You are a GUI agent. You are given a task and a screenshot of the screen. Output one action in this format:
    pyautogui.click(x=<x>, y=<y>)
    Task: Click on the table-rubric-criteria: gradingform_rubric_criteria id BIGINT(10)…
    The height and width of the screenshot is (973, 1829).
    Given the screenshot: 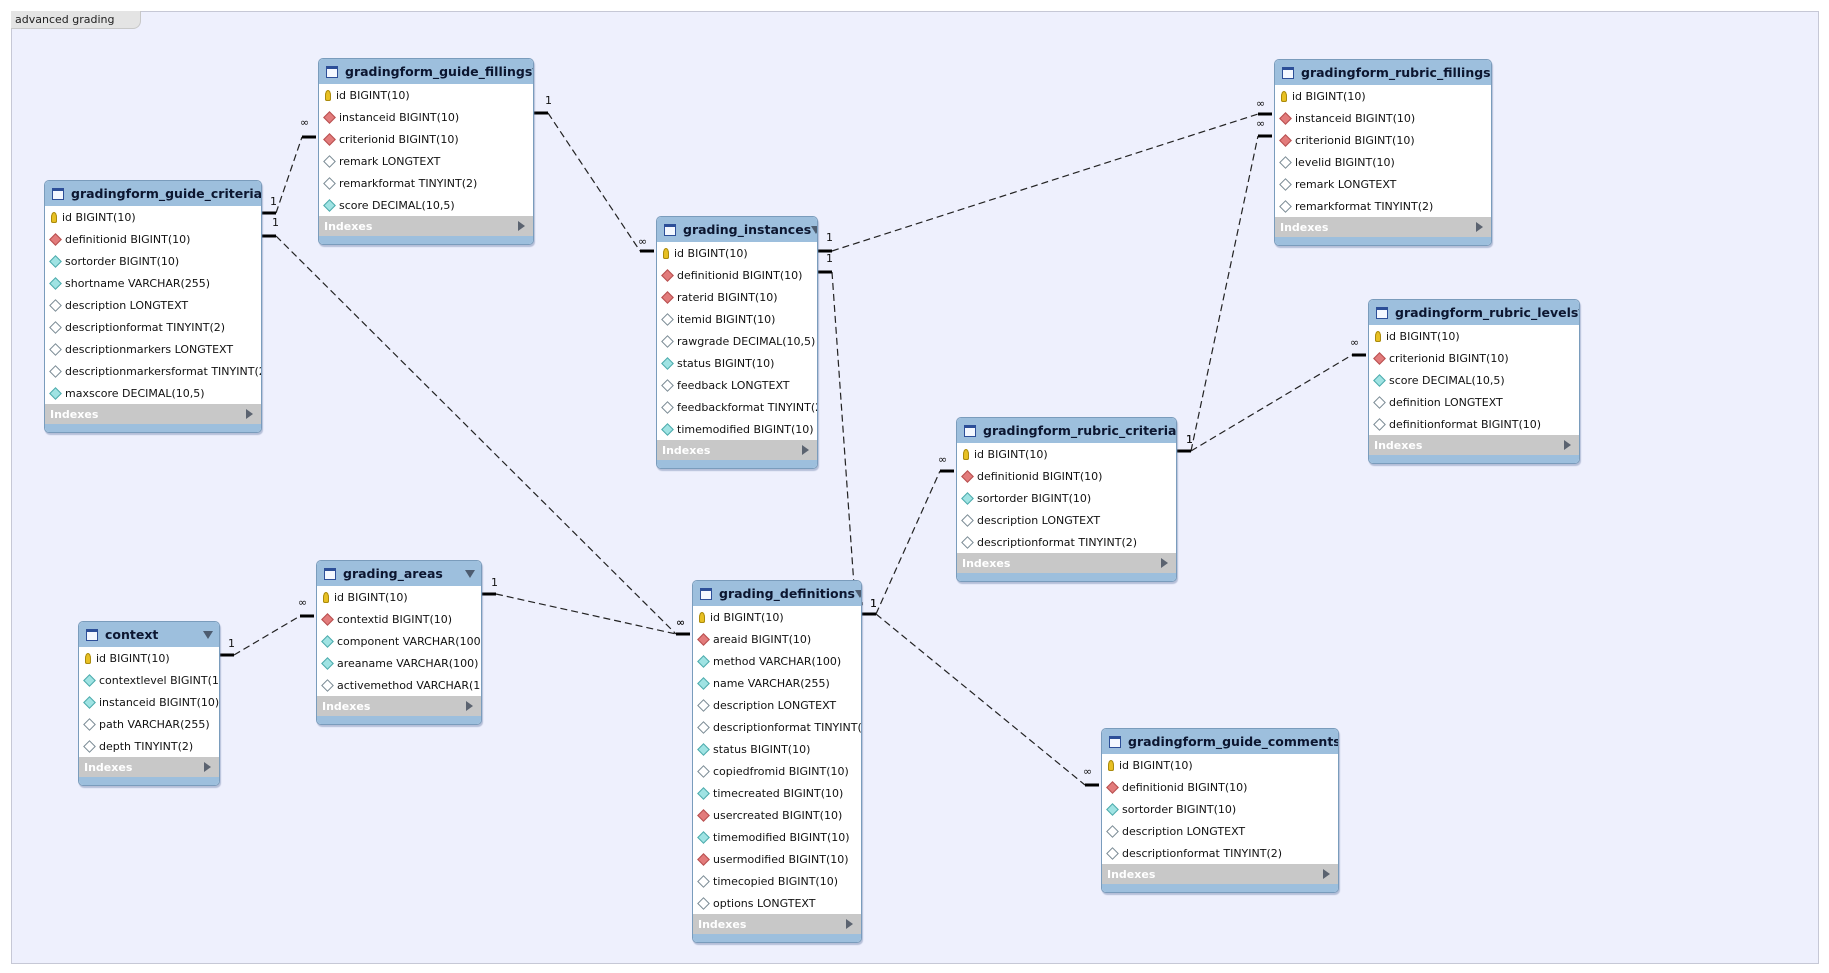 What is the action you would take?
    pyautogui.click(x=1066, y=499)
    